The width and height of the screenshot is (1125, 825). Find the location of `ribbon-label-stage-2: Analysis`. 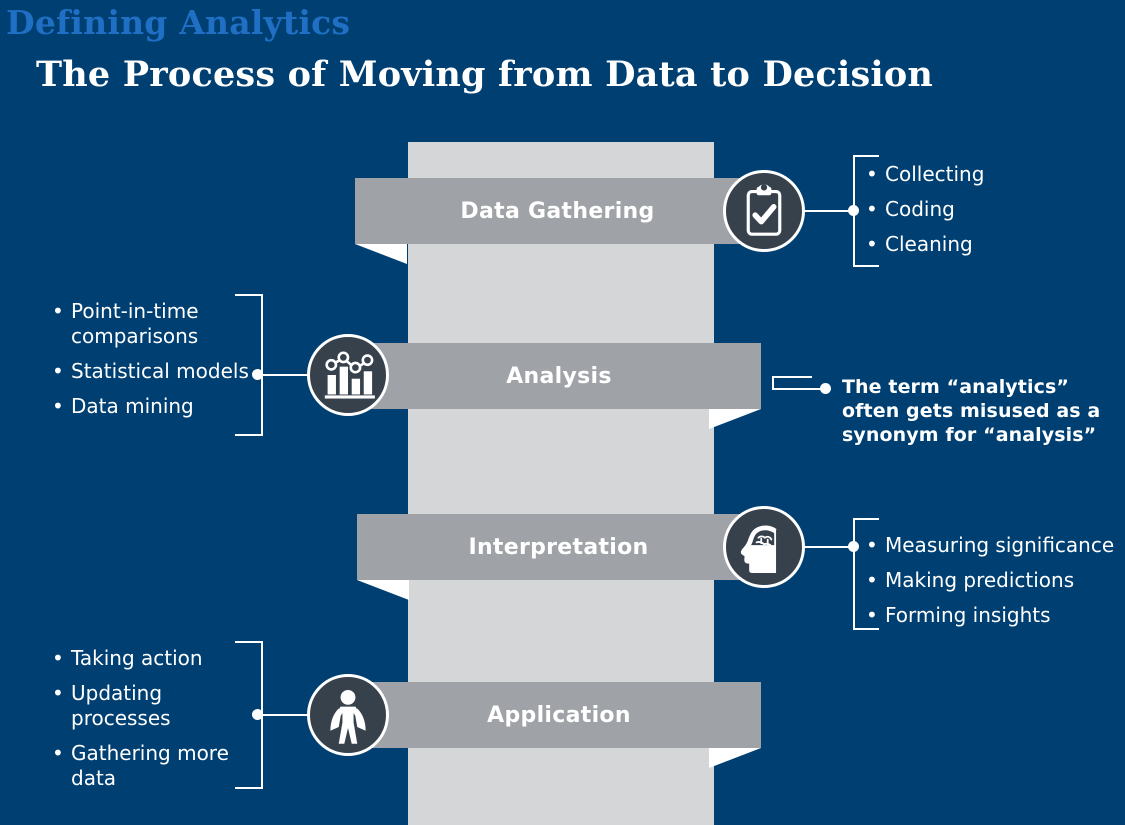

ribbon-label-stage-2: Analysis is located at coordinates (559, 376).